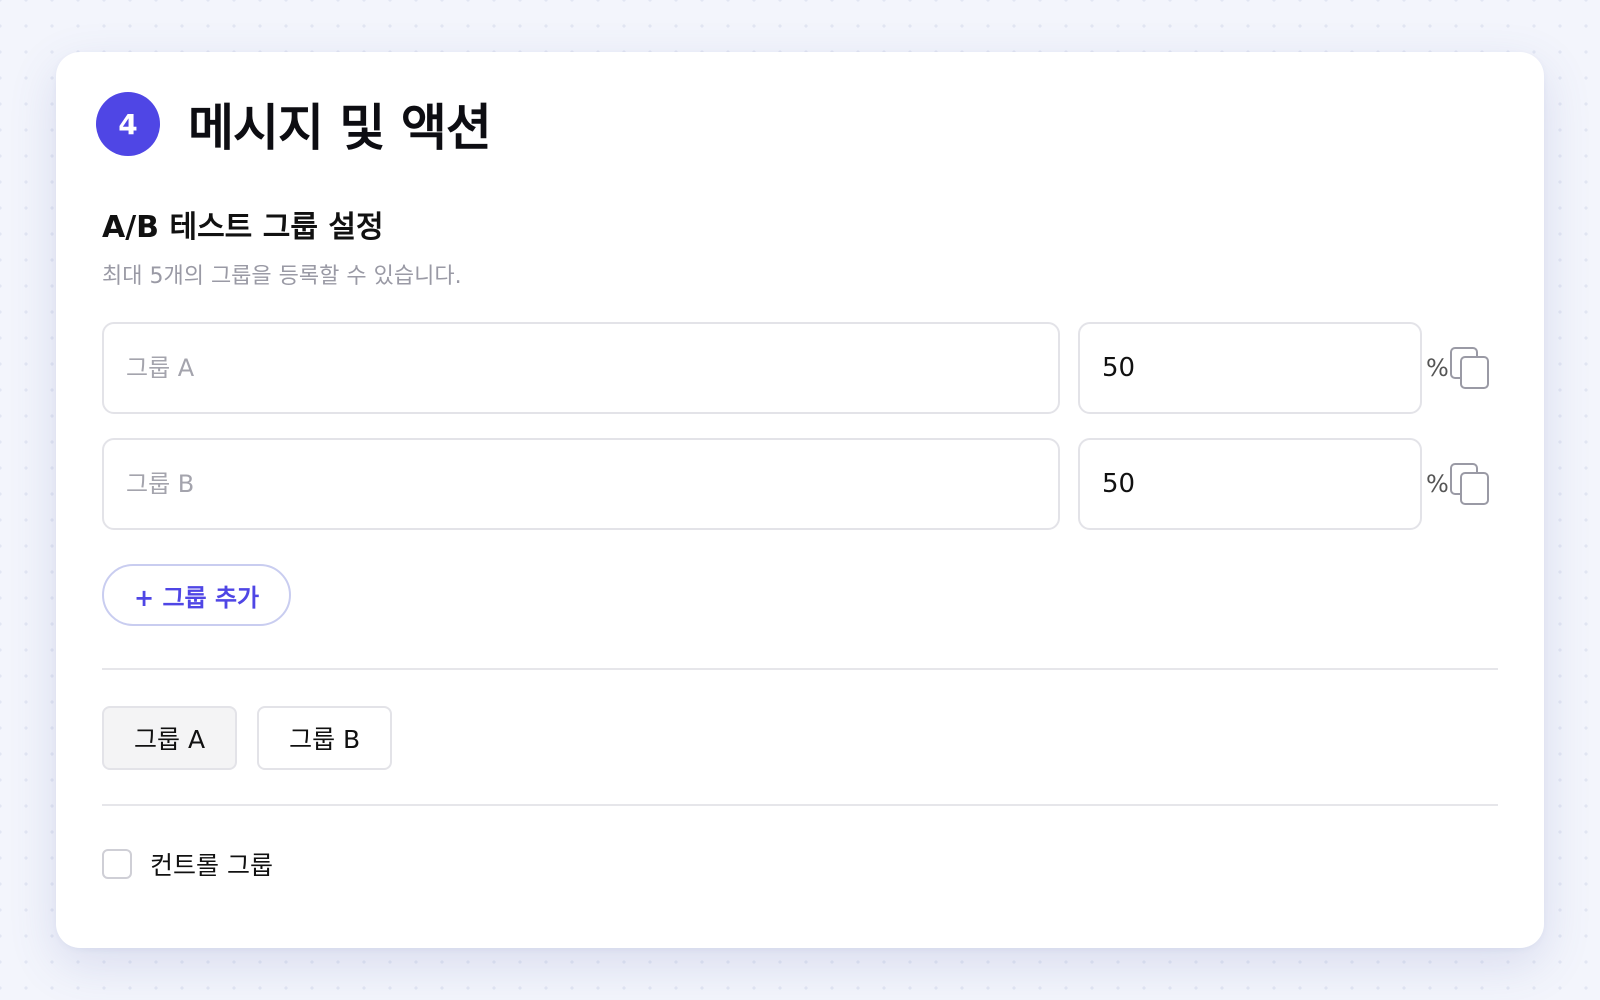 The width and height of the screenshot is (1600, 1000). I want to click on copy-group-b-button, so click(1470, 484).